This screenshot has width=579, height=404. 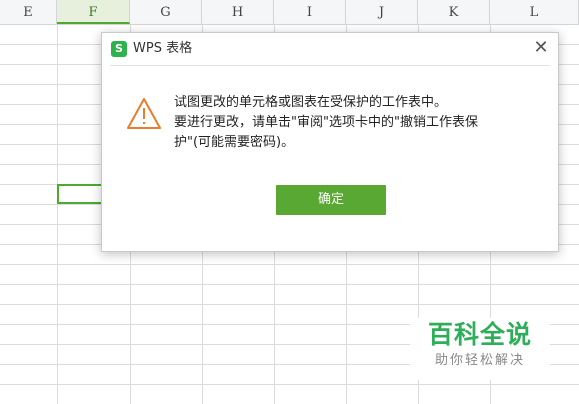 What do you see at coordinates (330, 65) in the screenshot?
I see `title-divider` at bounding box center [330, 65].